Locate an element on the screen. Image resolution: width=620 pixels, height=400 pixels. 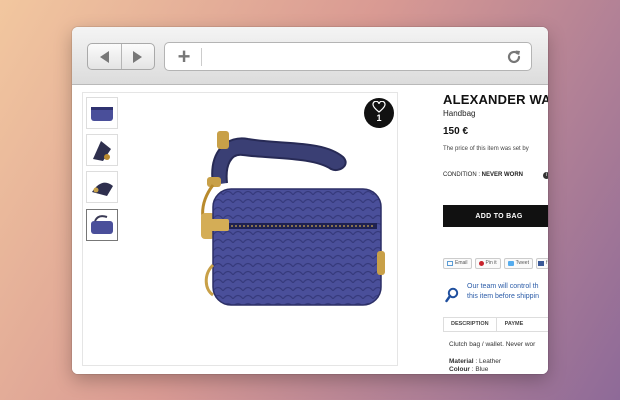
facebook-share-button: f is located at coordinates (541, 263).